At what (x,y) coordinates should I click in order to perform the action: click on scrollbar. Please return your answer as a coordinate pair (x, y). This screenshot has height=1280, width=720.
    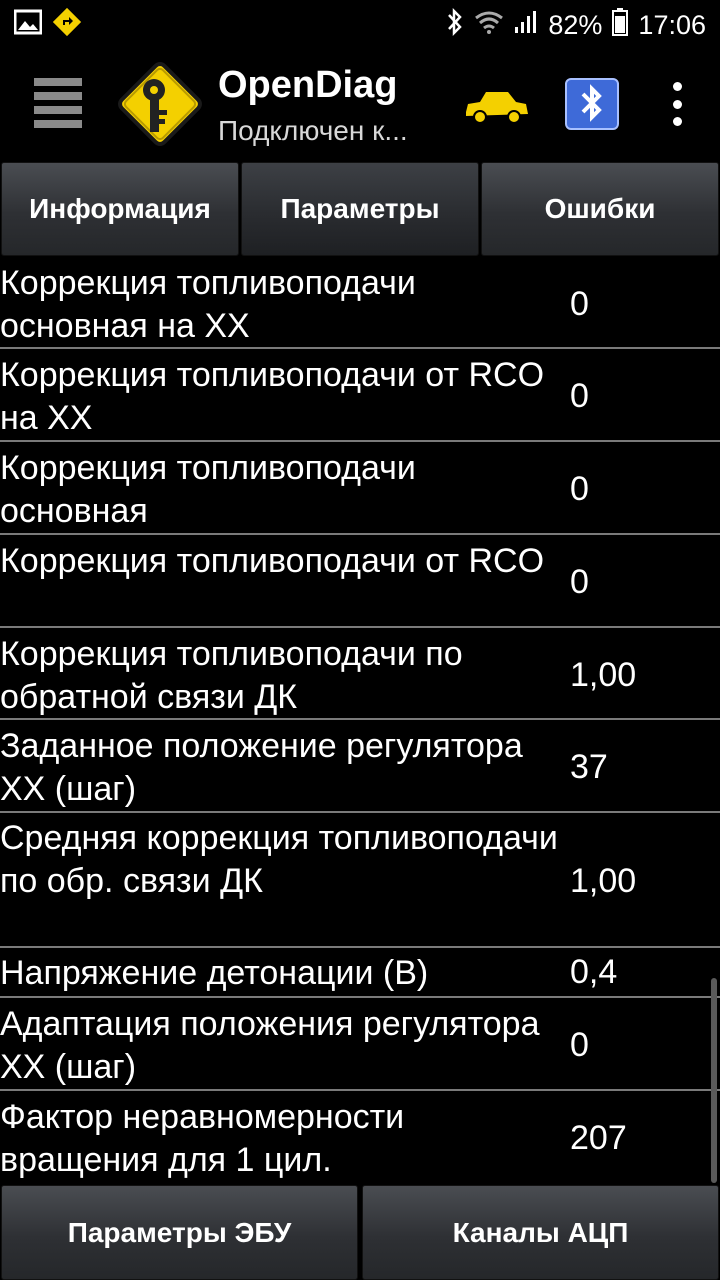
    Looking at the image, I should click on (714, 1080).